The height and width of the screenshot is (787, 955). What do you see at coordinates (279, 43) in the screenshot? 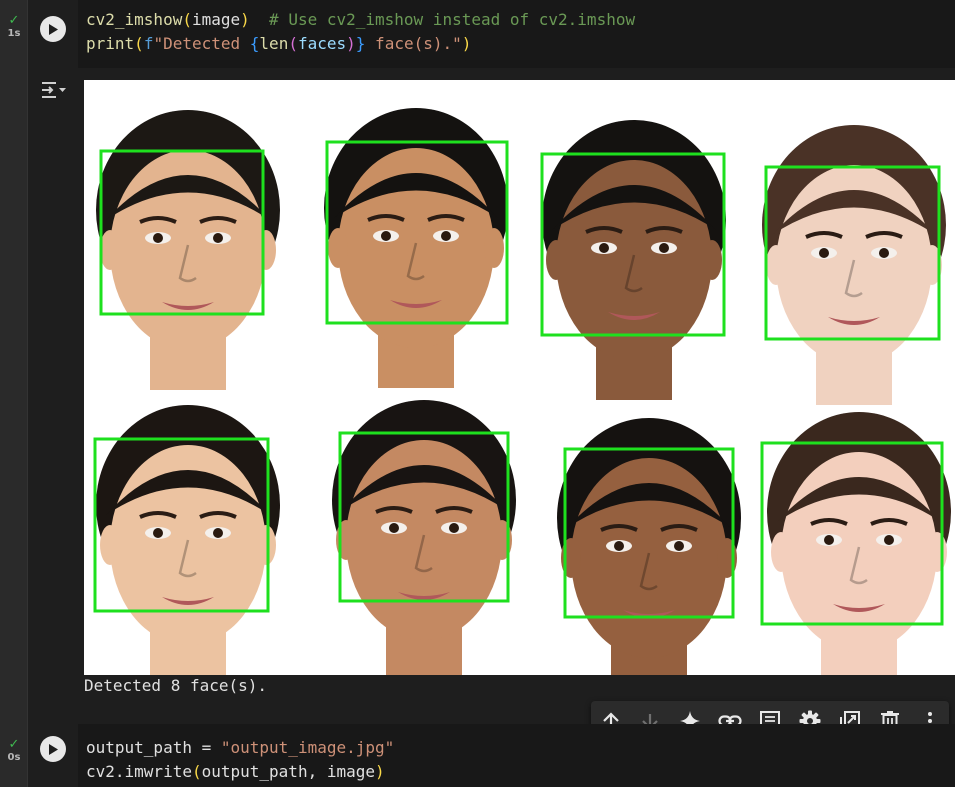
I see `code-line-2: print(f"Detected {len(faces)} face(s).")` at bounding box center [279, 43].